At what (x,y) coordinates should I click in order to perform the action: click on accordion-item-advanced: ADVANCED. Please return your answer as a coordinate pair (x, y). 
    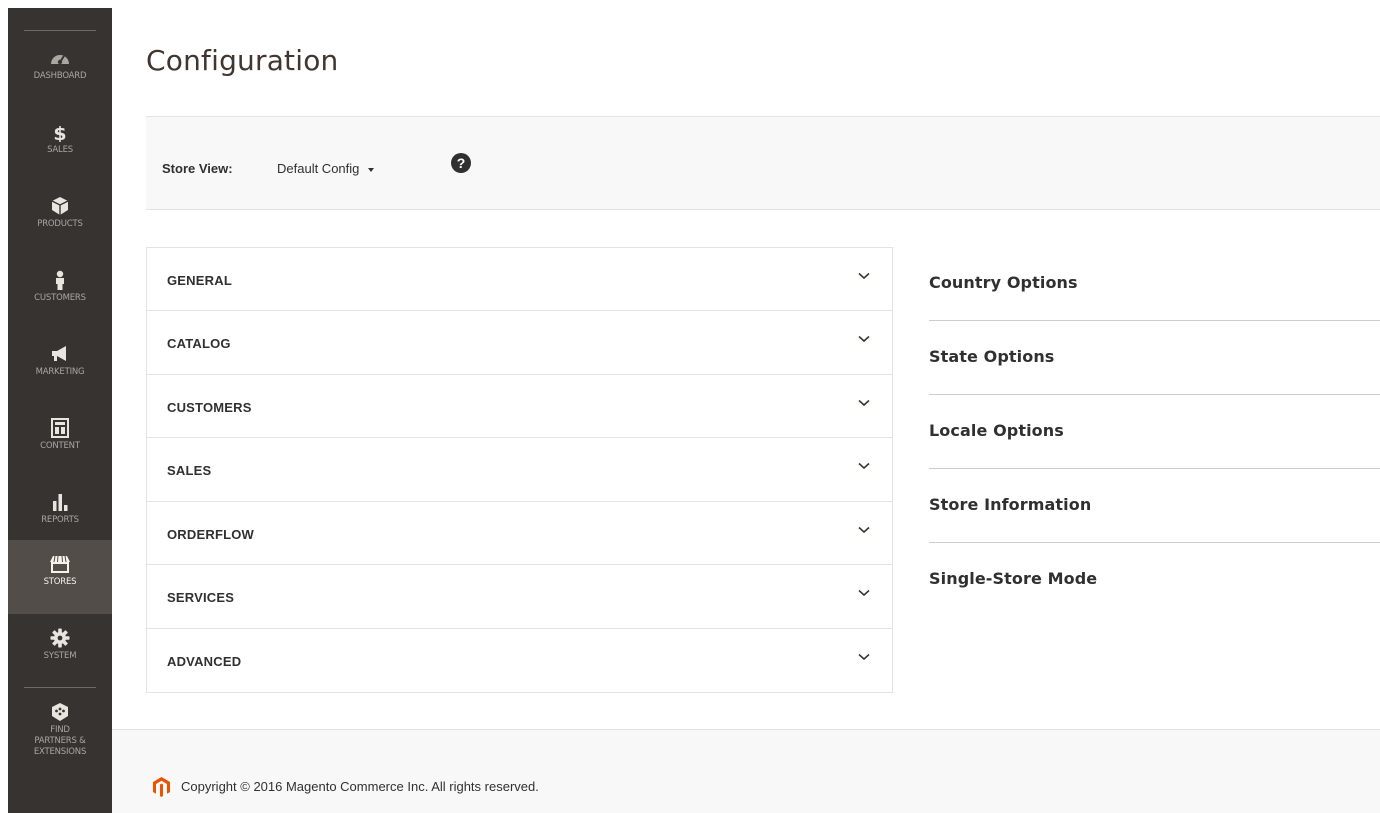
    Looking at the image, I should click on (519, 660).